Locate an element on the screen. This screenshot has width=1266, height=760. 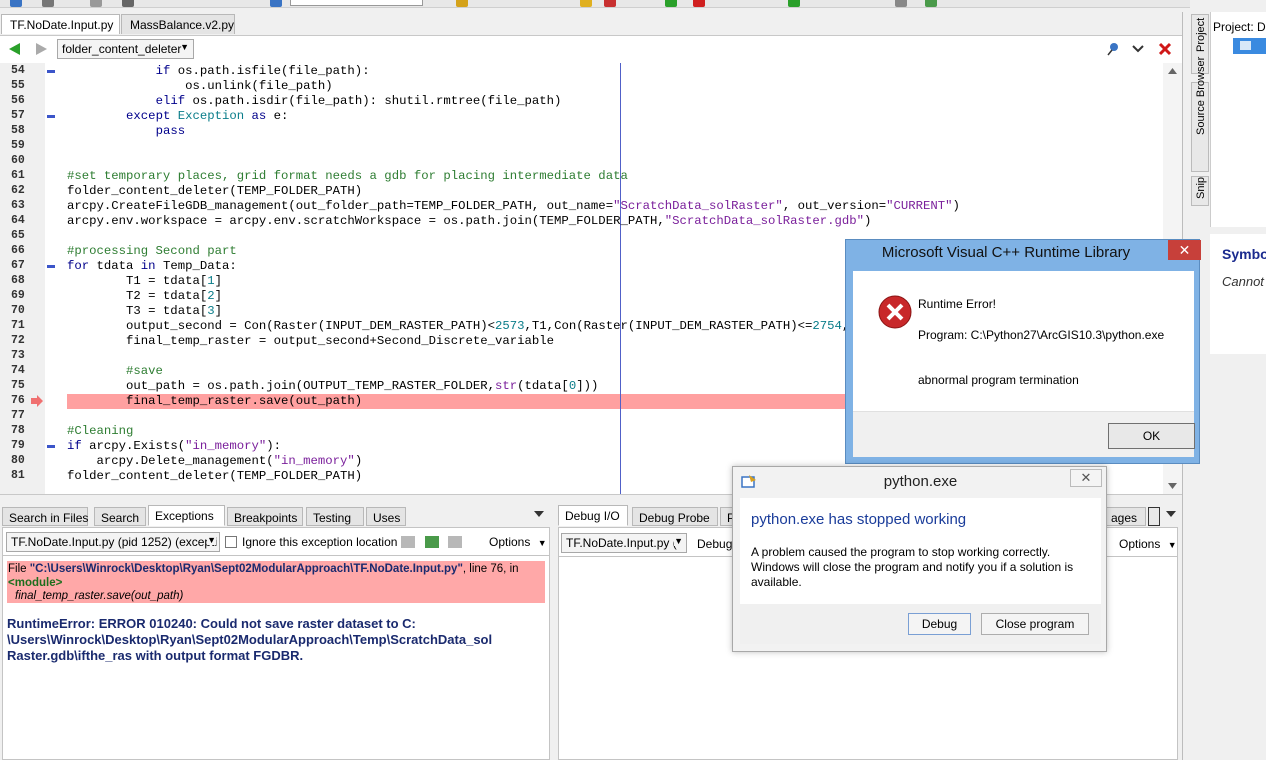
run-icon is located at coordinates (586, 3).